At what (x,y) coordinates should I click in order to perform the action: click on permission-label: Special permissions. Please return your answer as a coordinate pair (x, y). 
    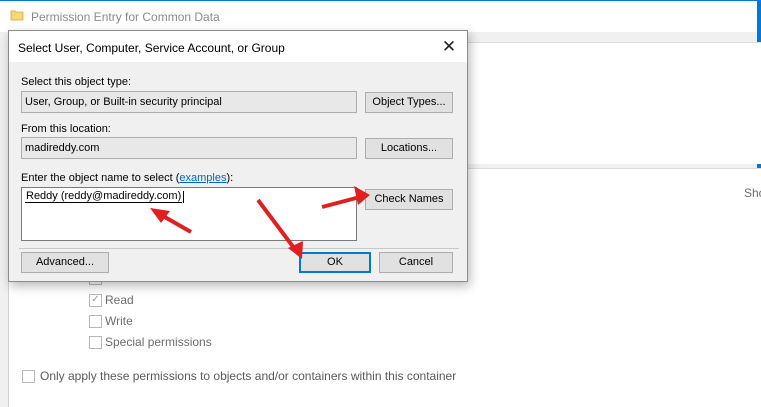
    Looking at the image, I should click on (158, 342).